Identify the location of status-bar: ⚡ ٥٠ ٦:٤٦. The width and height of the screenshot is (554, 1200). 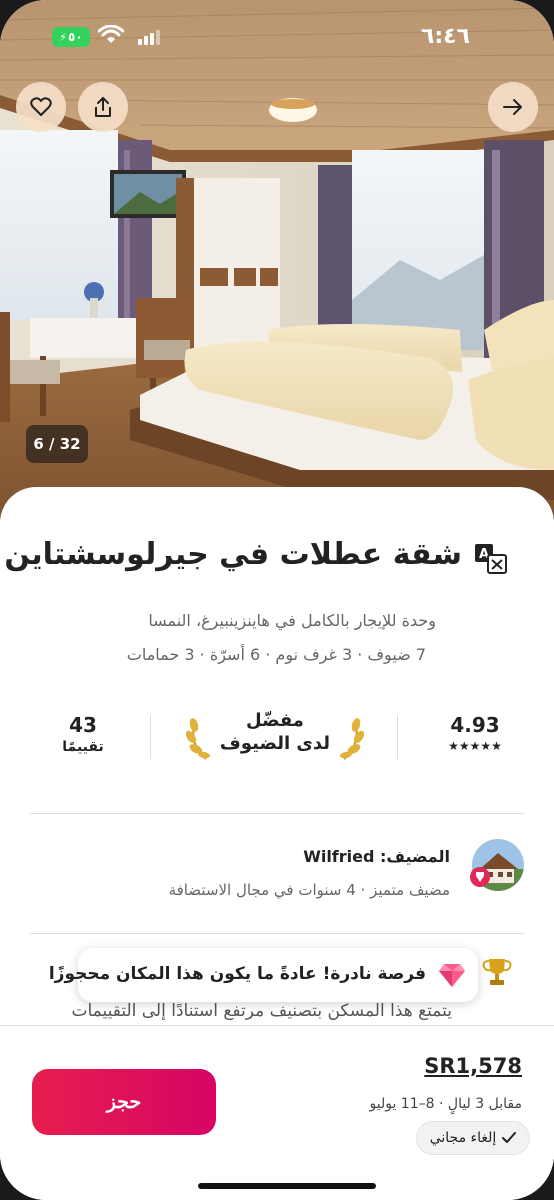
(277, 35).